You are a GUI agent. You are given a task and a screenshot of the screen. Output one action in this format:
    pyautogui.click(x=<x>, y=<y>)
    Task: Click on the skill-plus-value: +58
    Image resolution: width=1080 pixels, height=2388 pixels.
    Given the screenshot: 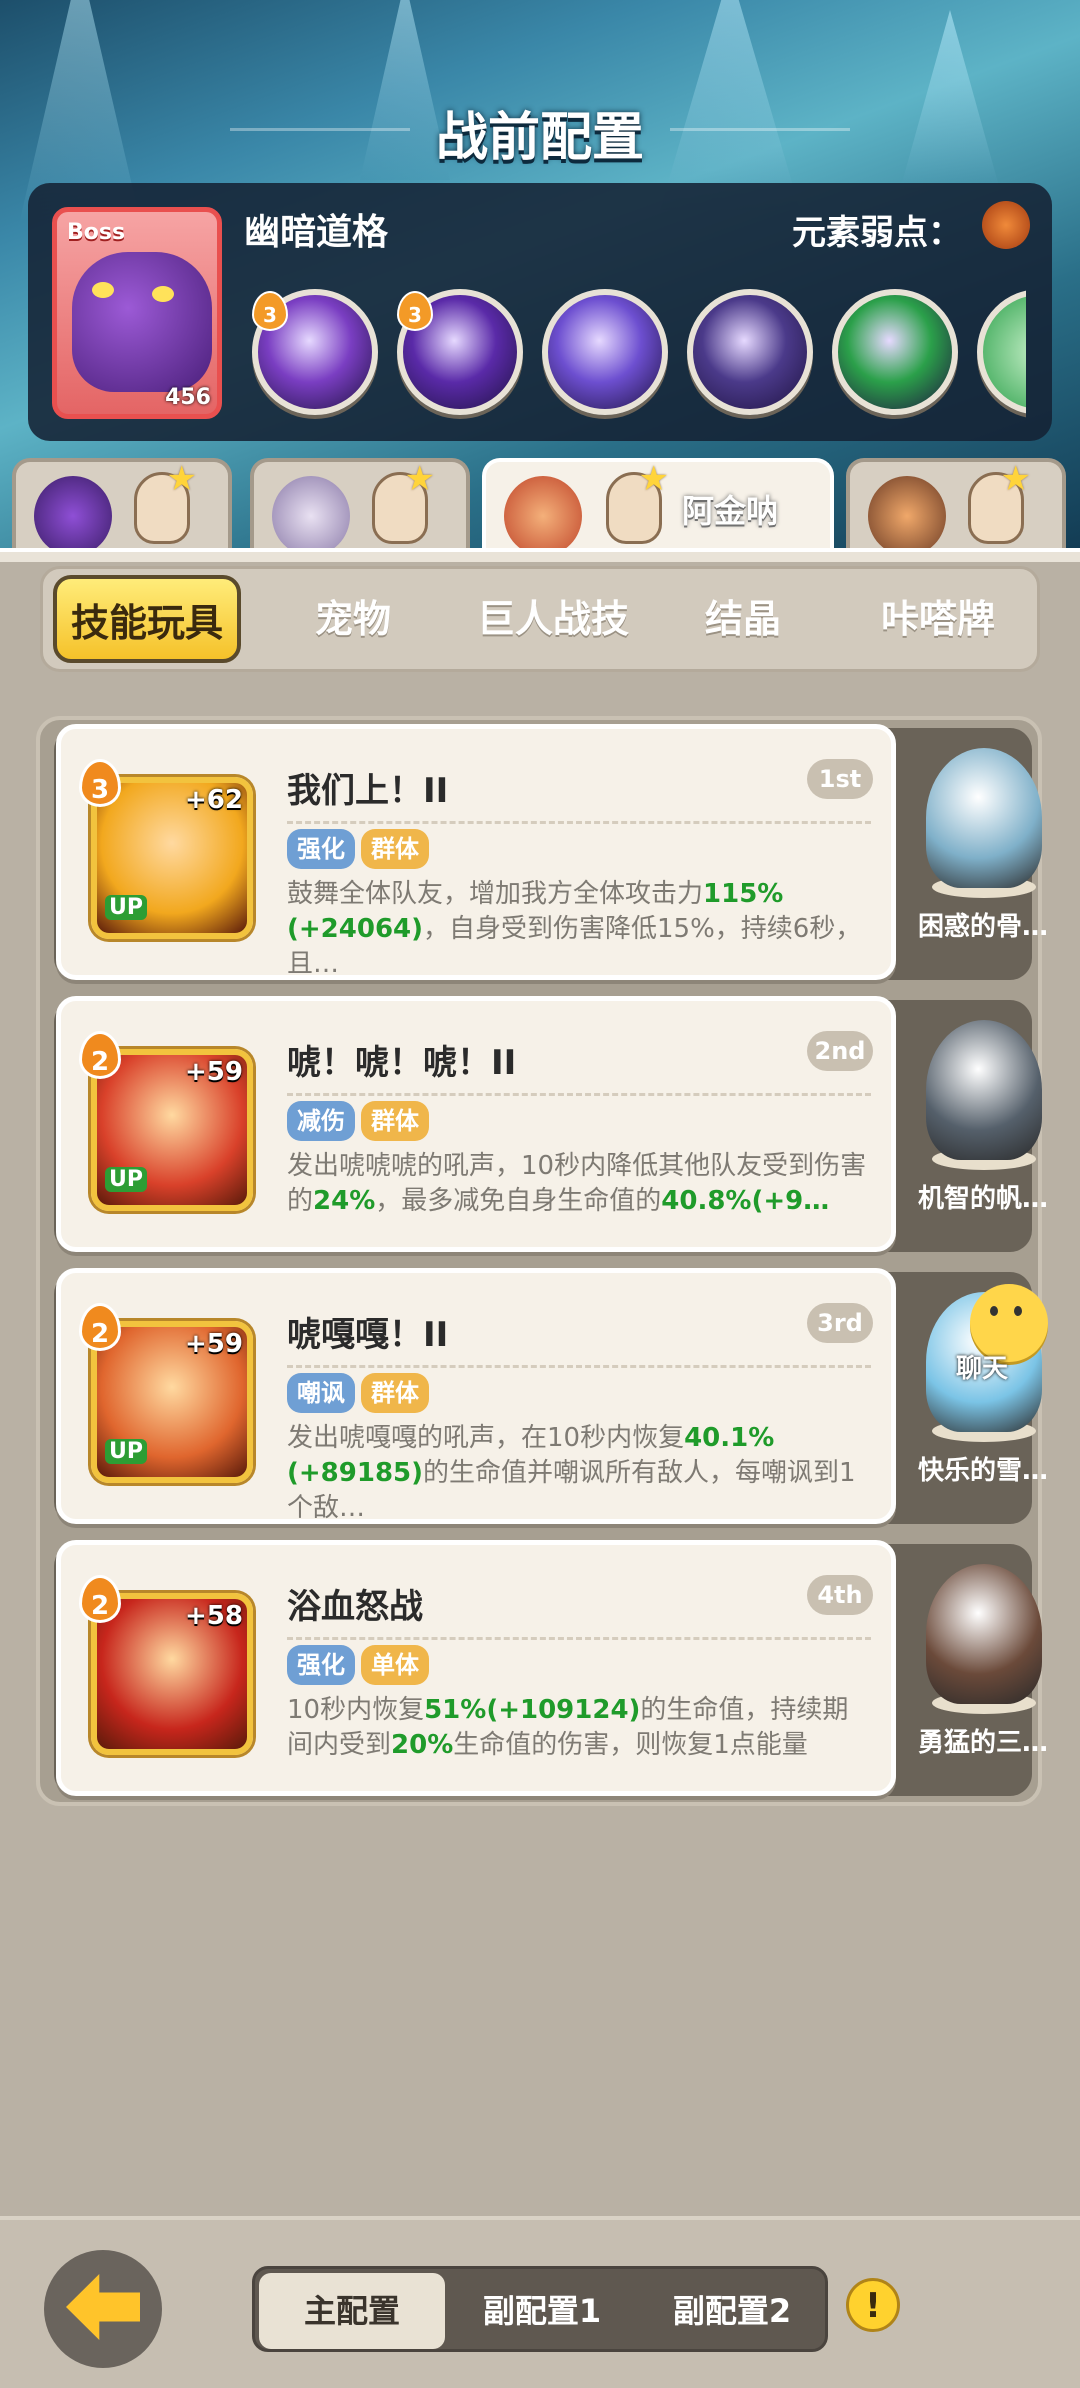 What is the action you would take?
    pyautogui.click(x=214, y=1616)
    